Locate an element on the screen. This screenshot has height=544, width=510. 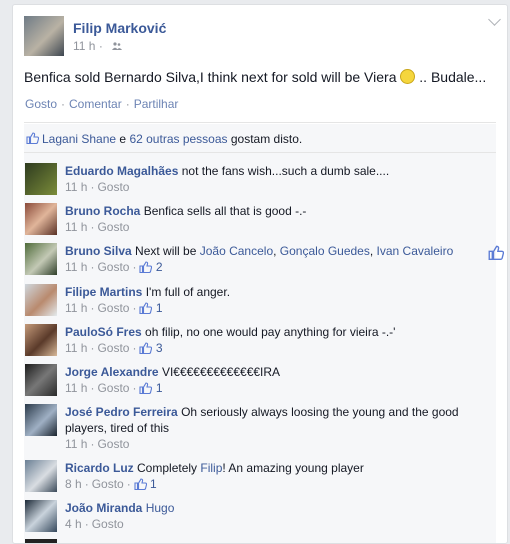
mention-link: João Cancelo is located at coordinates (236, 251).